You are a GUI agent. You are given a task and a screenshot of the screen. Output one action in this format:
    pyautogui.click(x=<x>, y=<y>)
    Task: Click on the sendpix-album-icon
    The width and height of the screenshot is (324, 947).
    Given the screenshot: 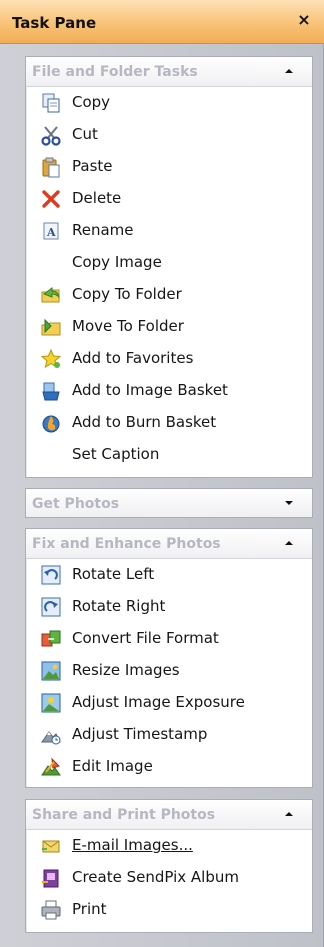 What is the action you would take?
    pyautogui.click(x=50, y=878)
    